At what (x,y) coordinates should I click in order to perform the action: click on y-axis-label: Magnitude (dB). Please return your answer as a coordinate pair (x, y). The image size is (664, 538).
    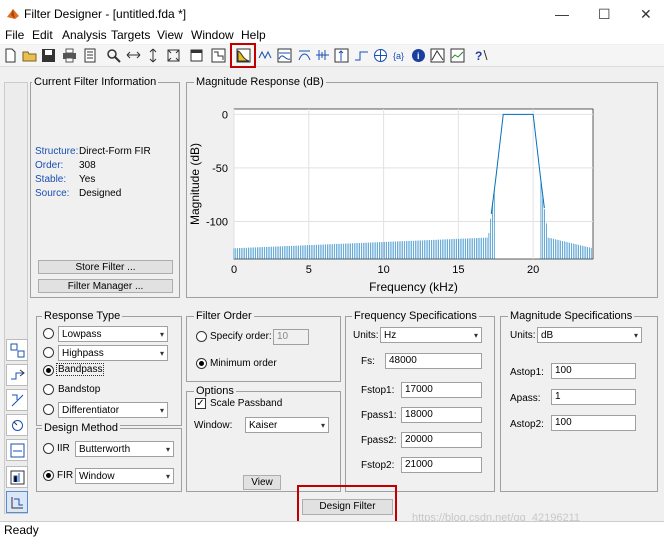
    Looking at the image, I should click on (195, 184).